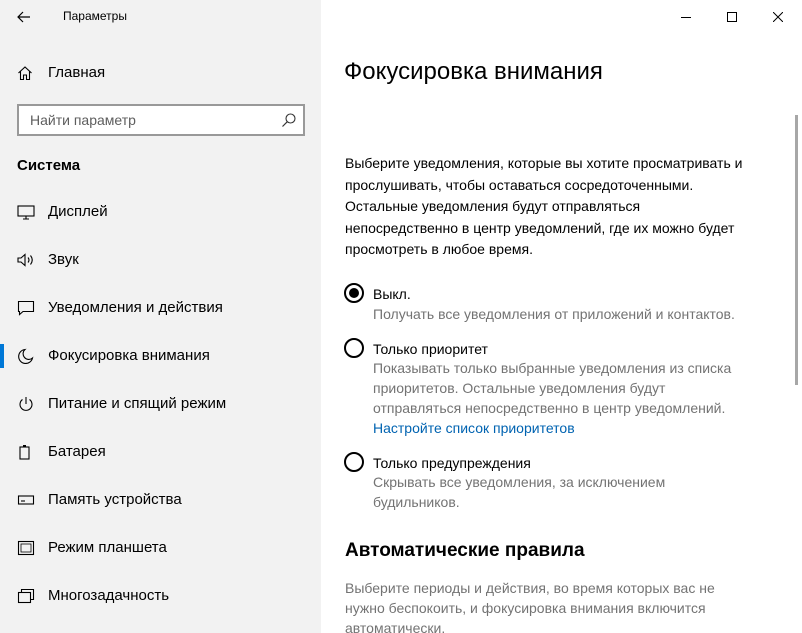  What do you see at coordinates (26, 308) in the screenshot?
I see `message-icon` at bounding box center [26, 308].